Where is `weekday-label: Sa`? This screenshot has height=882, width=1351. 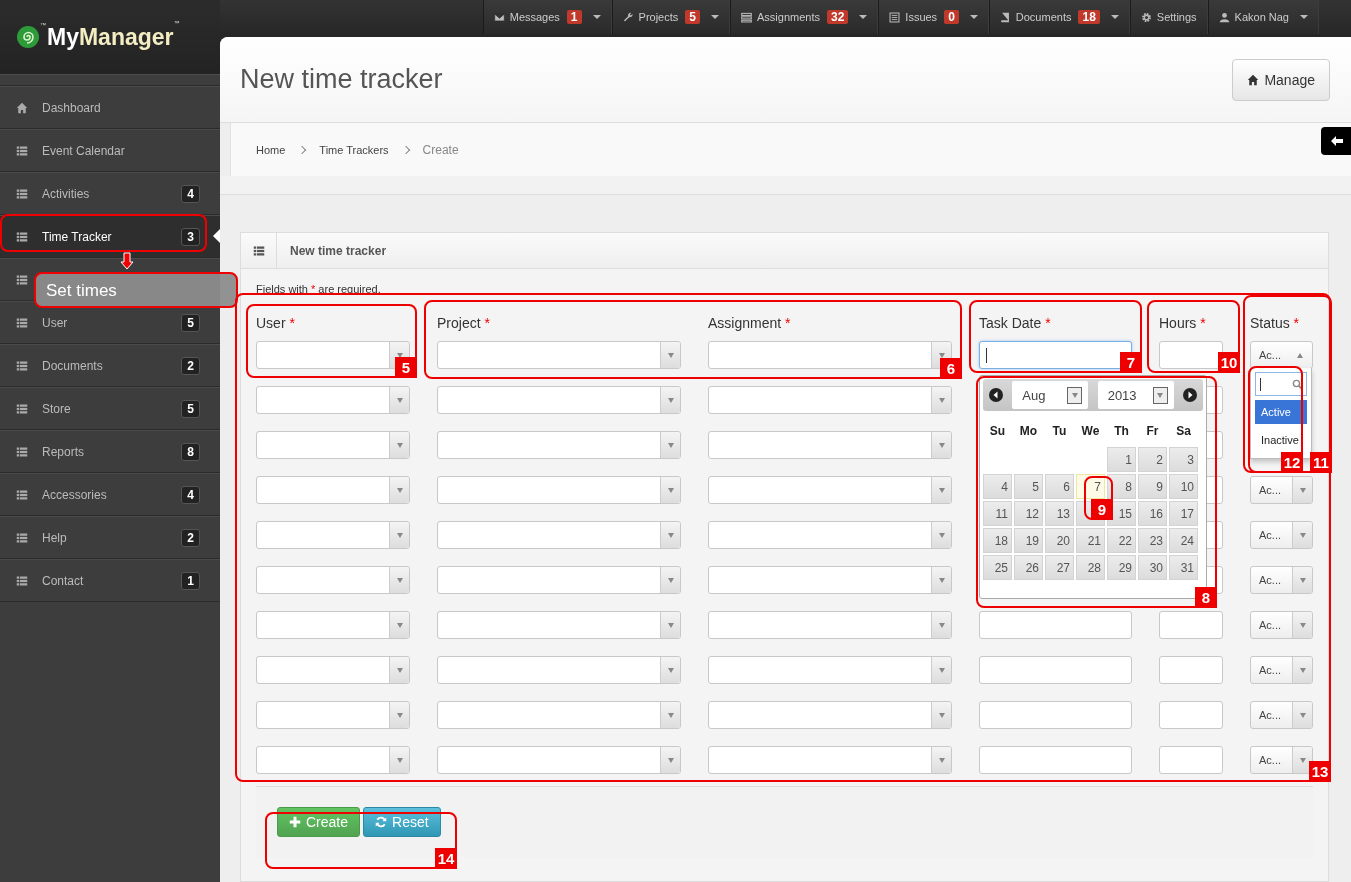
weekday-label: Sa is located at coordinates (1183, 431).